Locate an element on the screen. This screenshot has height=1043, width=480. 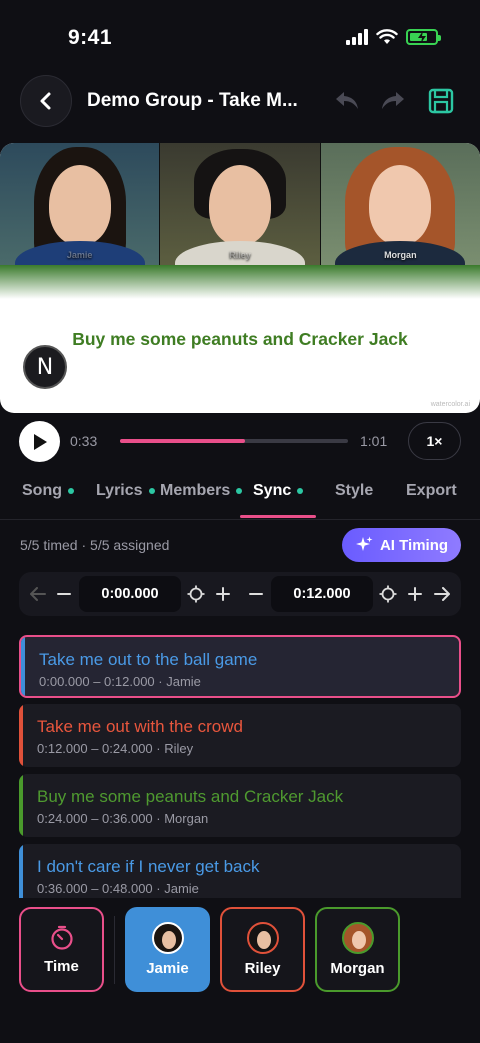
segment-meta: 0:36.000 – 0:48.000 · Jamie is located at coordinates (118, 888).